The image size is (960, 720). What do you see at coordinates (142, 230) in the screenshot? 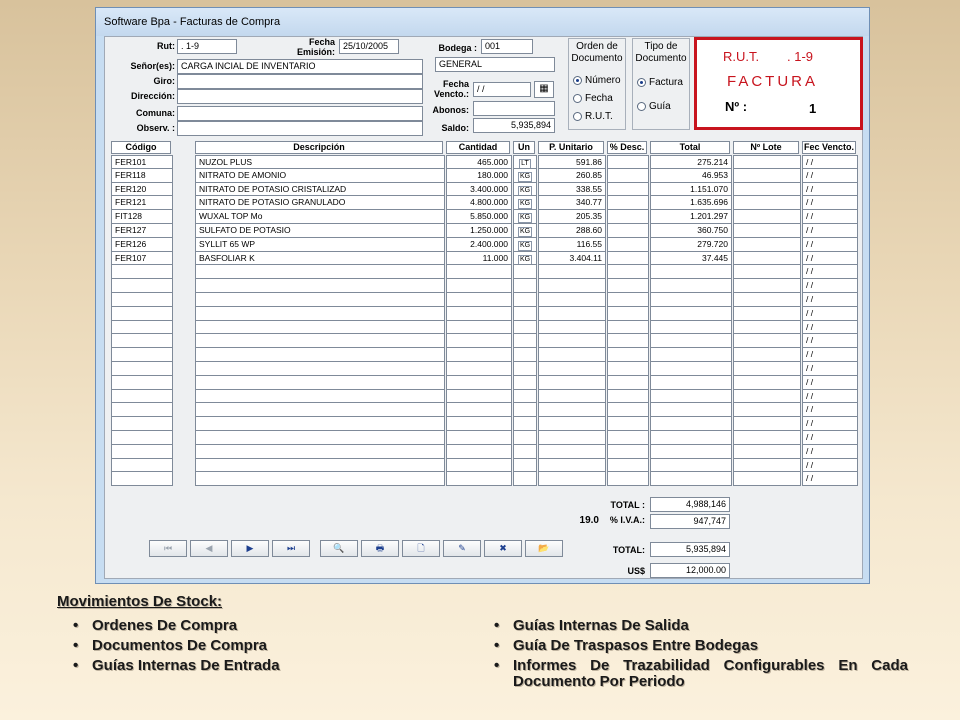
I see `table-cell-codigo: FER127` at bounding box center [142, 230].